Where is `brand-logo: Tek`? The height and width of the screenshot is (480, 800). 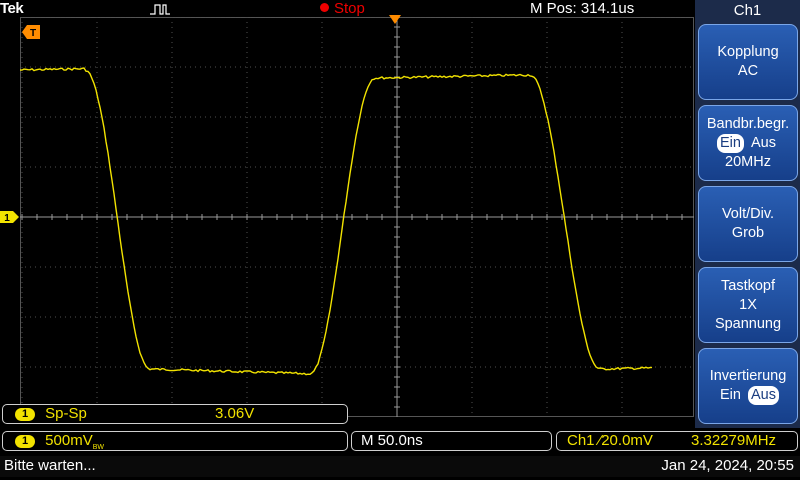 brand-logo: Tek is located at coordinates (12, 8).